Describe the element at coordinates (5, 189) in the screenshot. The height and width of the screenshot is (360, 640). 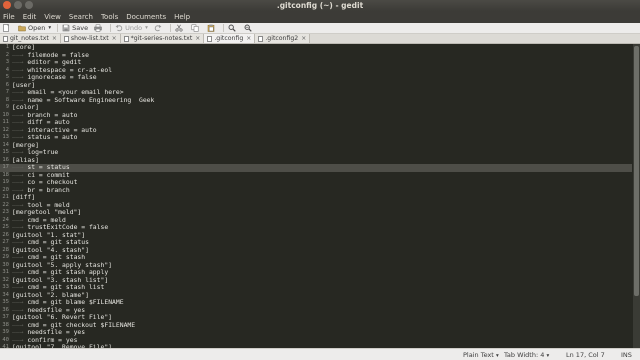
I see `line-number: 20` at that location.